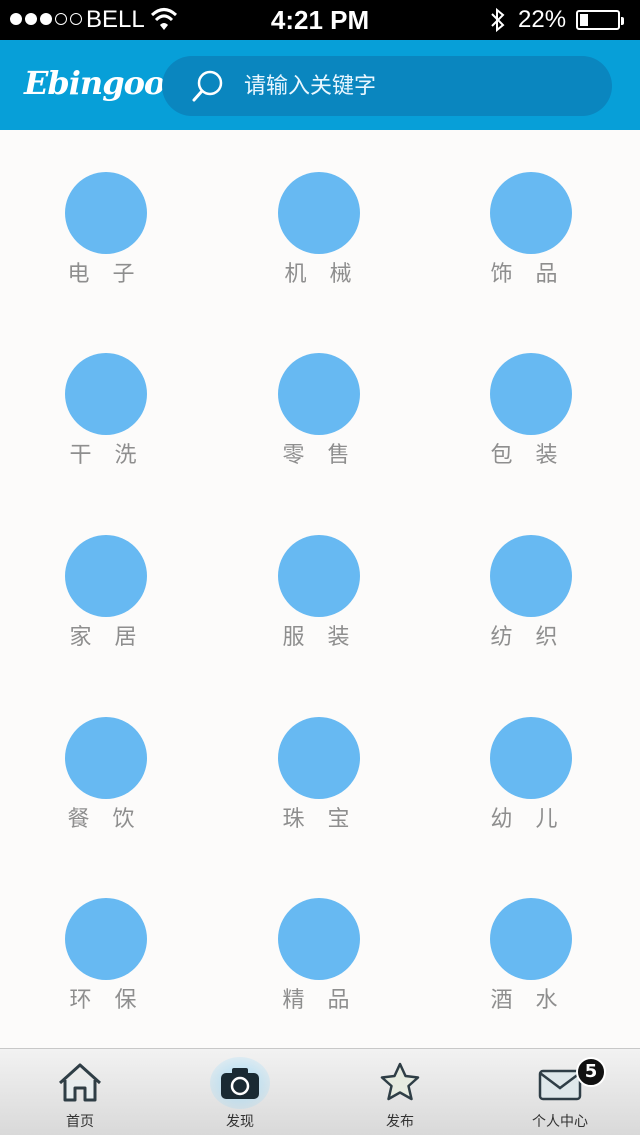 This screenshot has width=640, height=1135. I want to click on category-label: 纺 织, so click(528, 637).